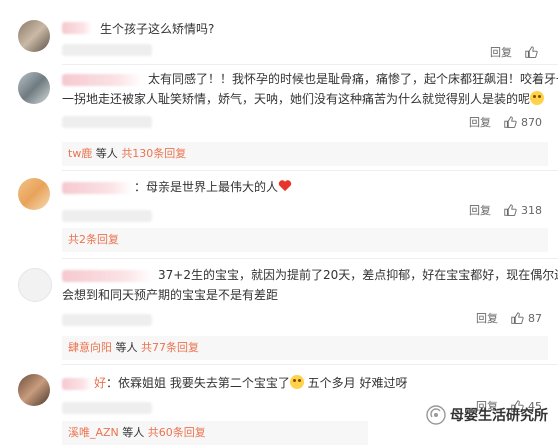  What do you see at coordinates (93, 432) in the screenshot?
I see `sub-reply-author: 溪唯_AZN` at bounding box center [93, 432].